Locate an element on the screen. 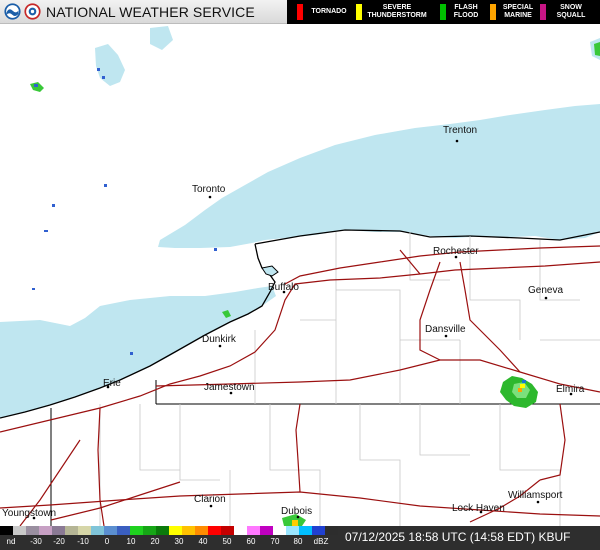 This screenshot has height=550, width=600. station-id: KBUF is located at coordinates (554, 537).